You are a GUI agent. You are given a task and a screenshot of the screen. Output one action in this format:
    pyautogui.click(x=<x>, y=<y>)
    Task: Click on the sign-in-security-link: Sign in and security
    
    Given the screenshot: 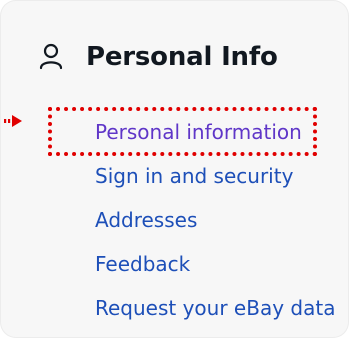 What is the action you would take?
    pyautogui.click(x=215, y=182)
    